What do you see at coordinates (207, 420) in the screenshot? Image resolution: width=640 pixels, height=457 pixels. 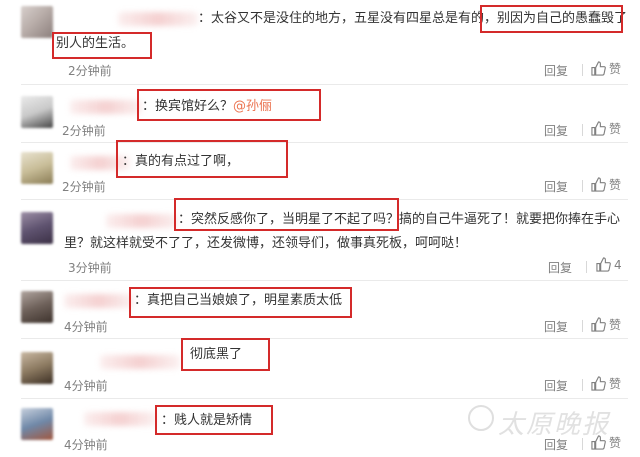 I see `comment-text: ：贱人就是矫情` at bounding box center [207, 420].